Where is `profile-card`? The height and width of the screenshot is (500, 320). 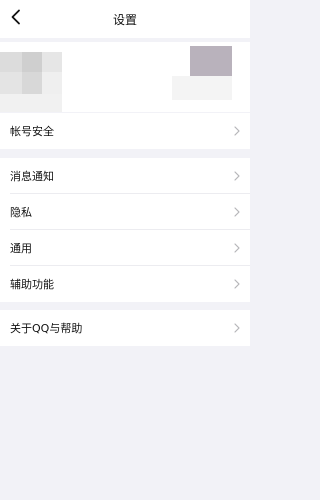 profile-card is located at coordinates (125, 77).